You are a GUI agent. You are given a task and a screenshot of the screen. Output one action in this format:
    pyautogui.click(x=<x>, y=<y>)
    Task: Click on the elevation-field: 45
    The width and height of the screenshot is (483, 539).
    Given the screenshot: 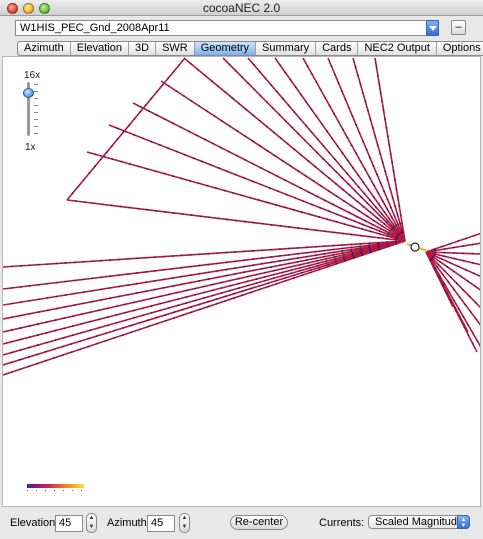 What is the action you would take?
    pyautogui.click(x=69, y=523)
    